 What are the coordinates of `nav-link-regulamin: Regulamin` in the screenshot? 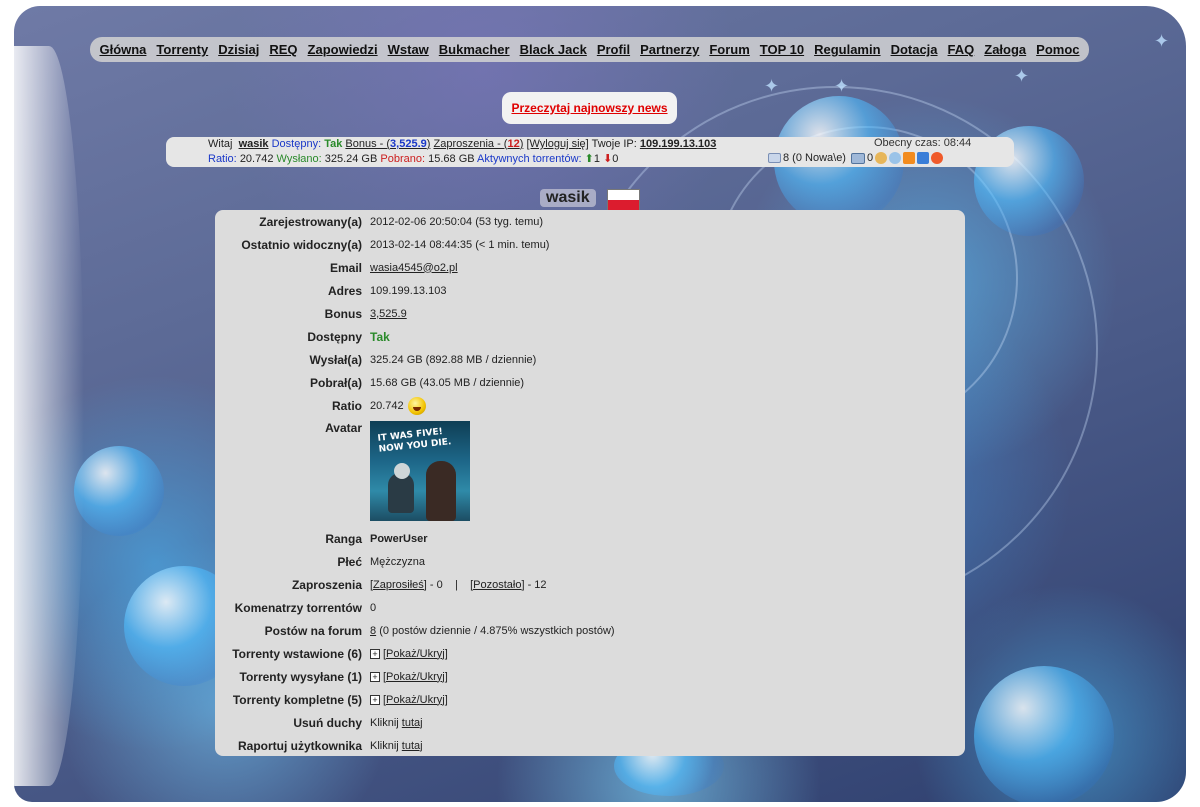 It's located at (847, 49).